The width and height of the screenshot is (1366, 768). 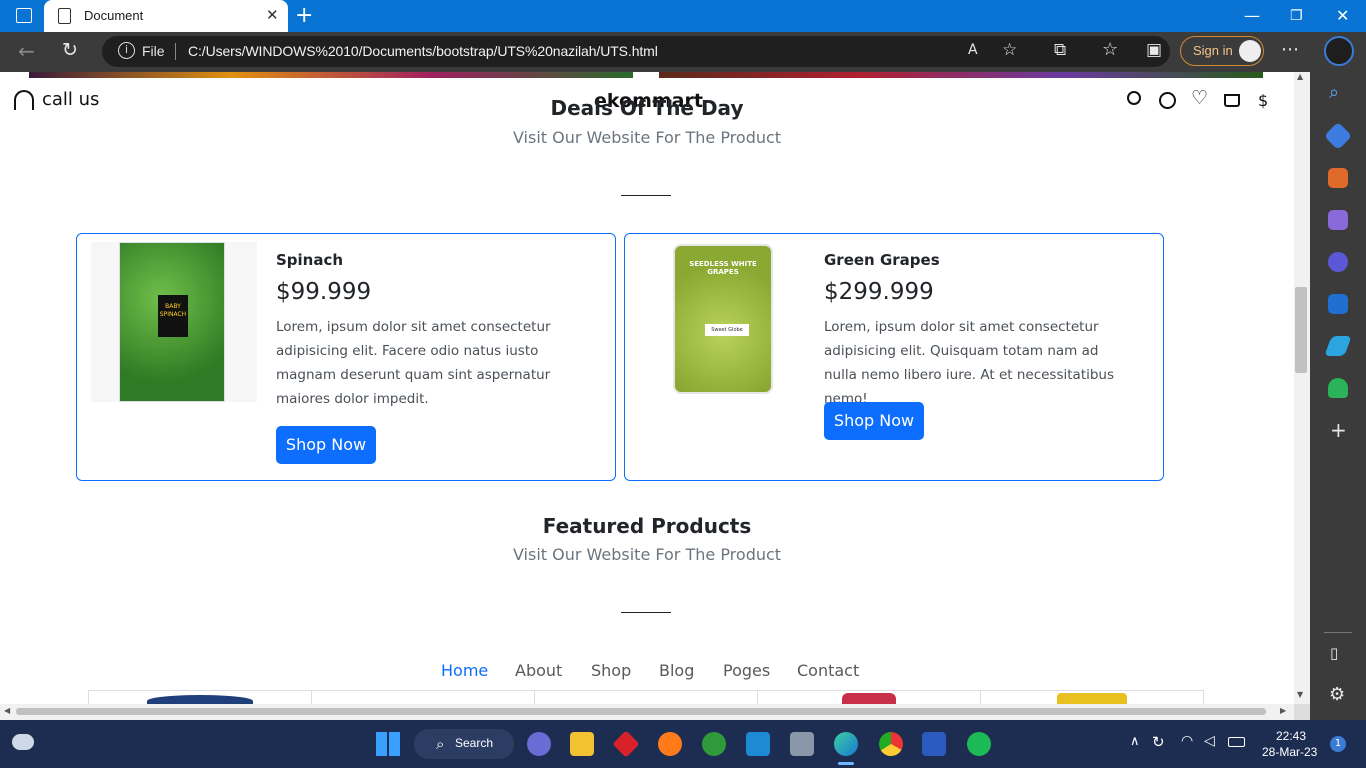 What do you see at coordinates (1334, 653) in the screenshot?
I see `sidebar-toggle-icon: ▯` at bounding box center [1334, 653].